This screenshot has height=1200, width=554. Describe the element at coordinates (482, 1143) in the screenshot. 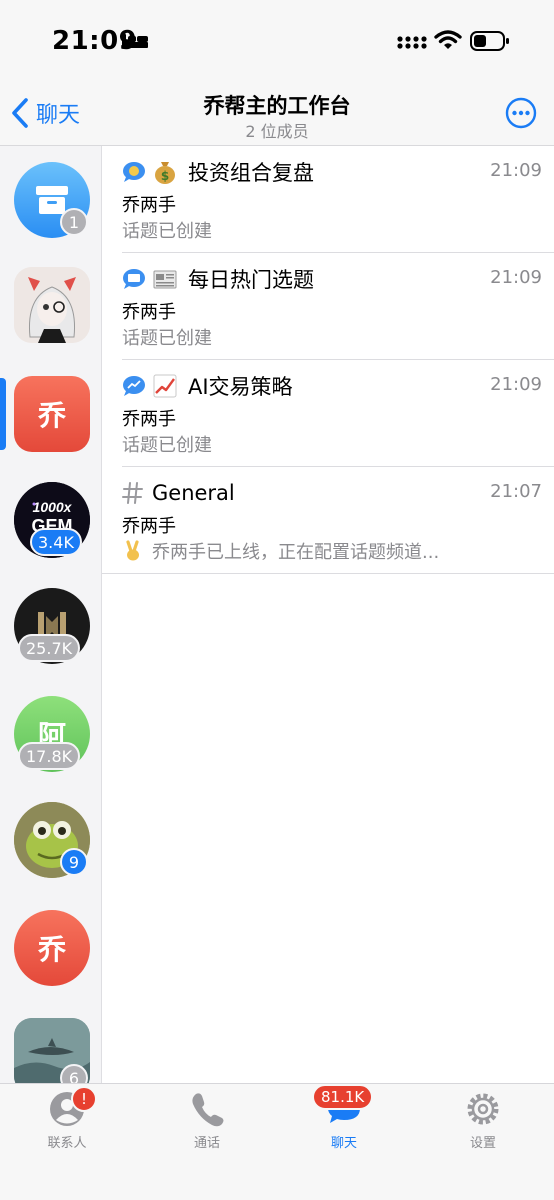

I see `tab-label: 设置` at that location.